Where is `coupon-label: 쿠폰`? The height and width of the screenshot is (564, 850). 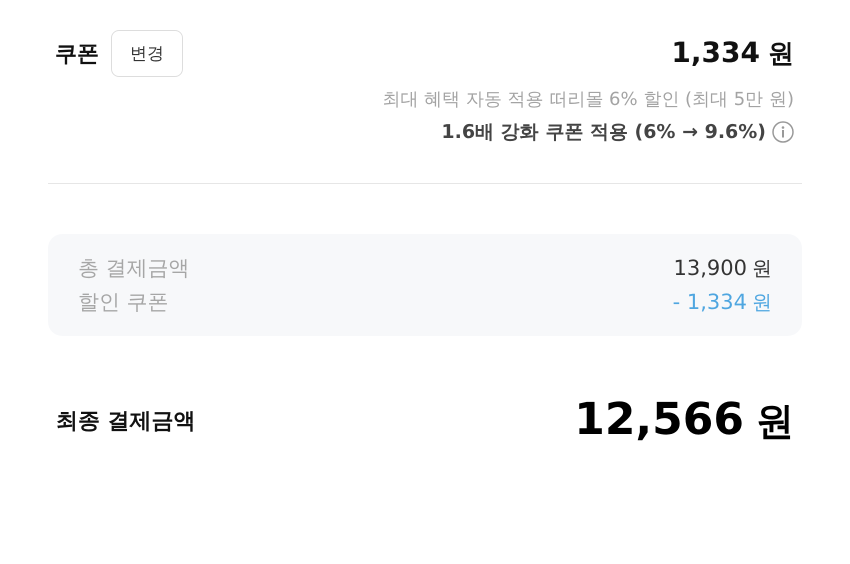 coupon-label: 쿠폰 is located at coordinates (77, 54).